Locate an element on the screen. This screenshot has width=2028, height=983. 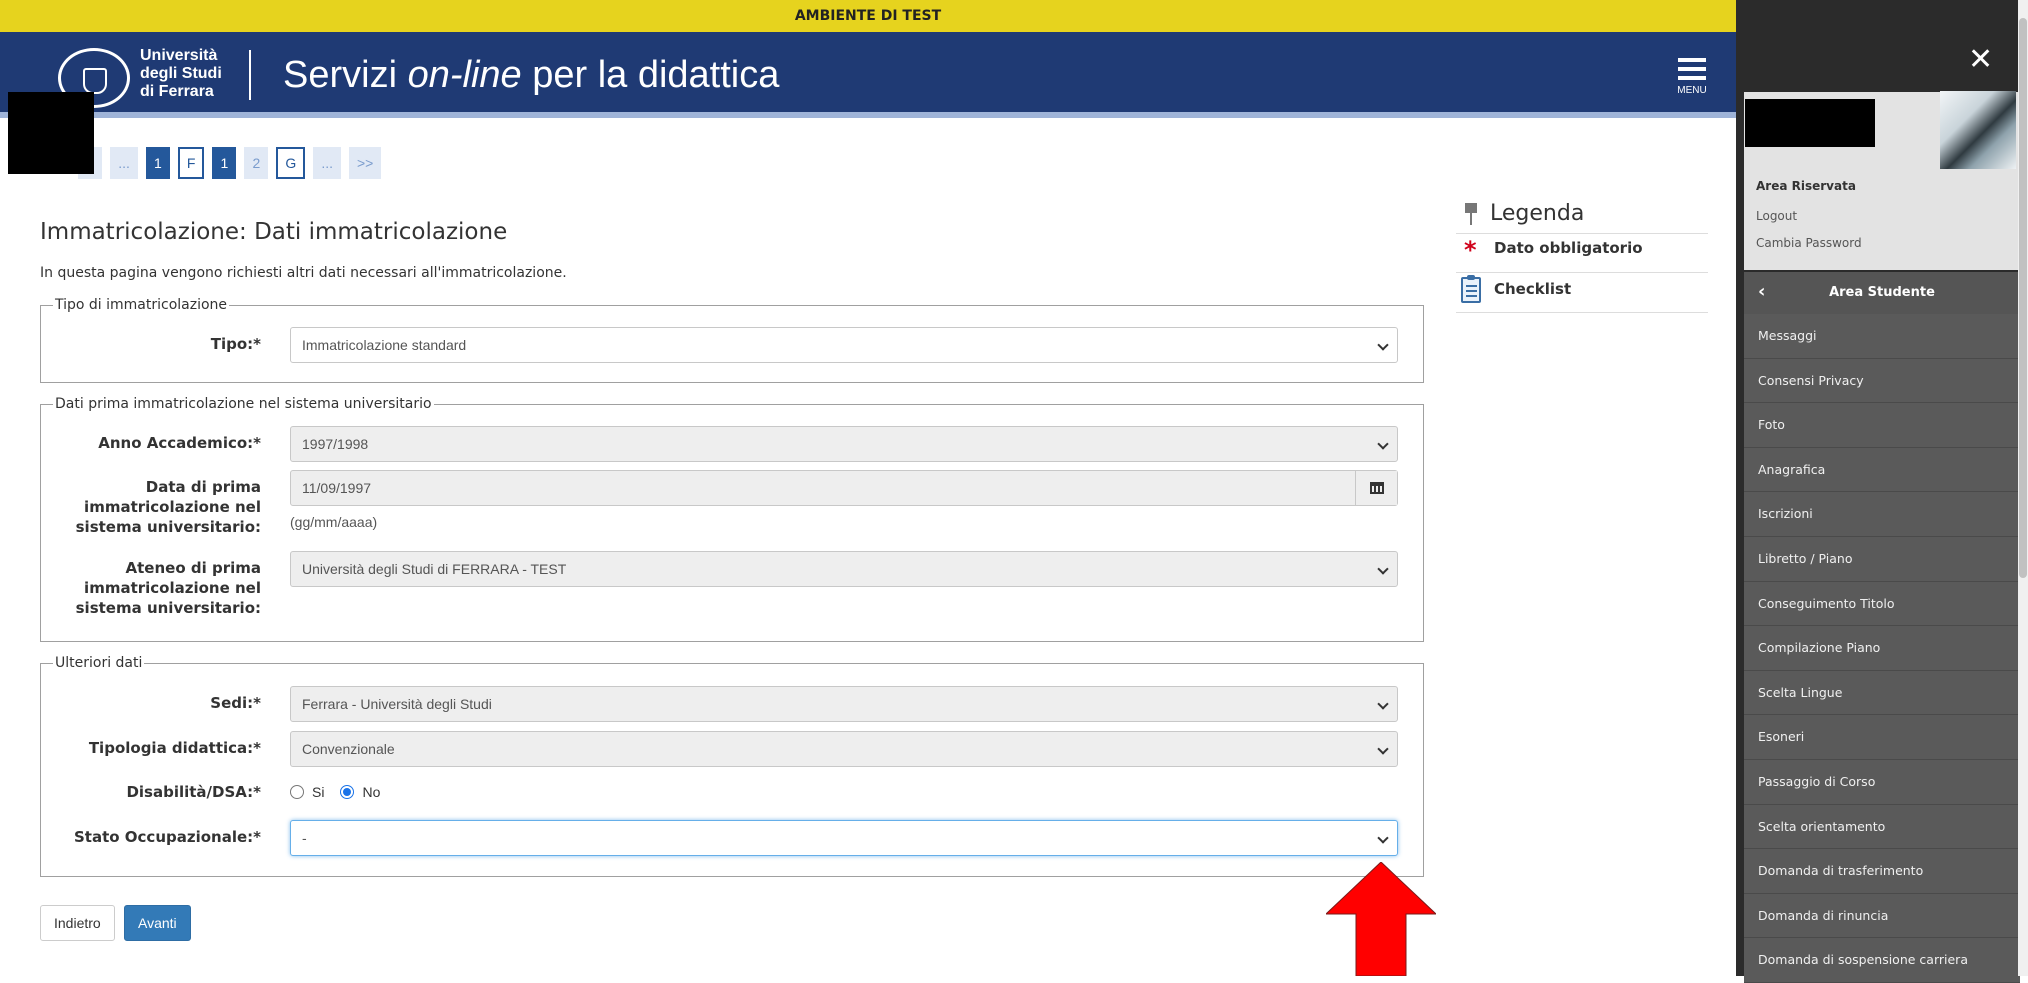
tipologia-select: Convenzionale is located at coordinates (844, 749).